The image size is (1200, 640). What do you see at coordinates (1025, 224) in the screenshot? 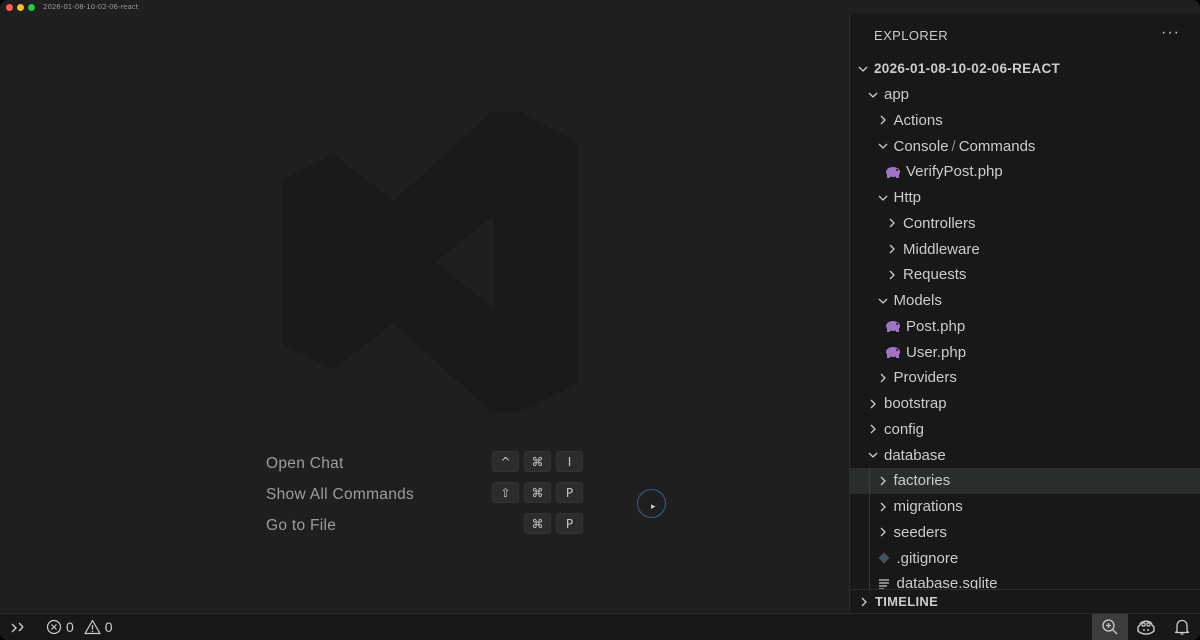
I see `folder-controllers: Controllers` at bounding box center [1025, 224].